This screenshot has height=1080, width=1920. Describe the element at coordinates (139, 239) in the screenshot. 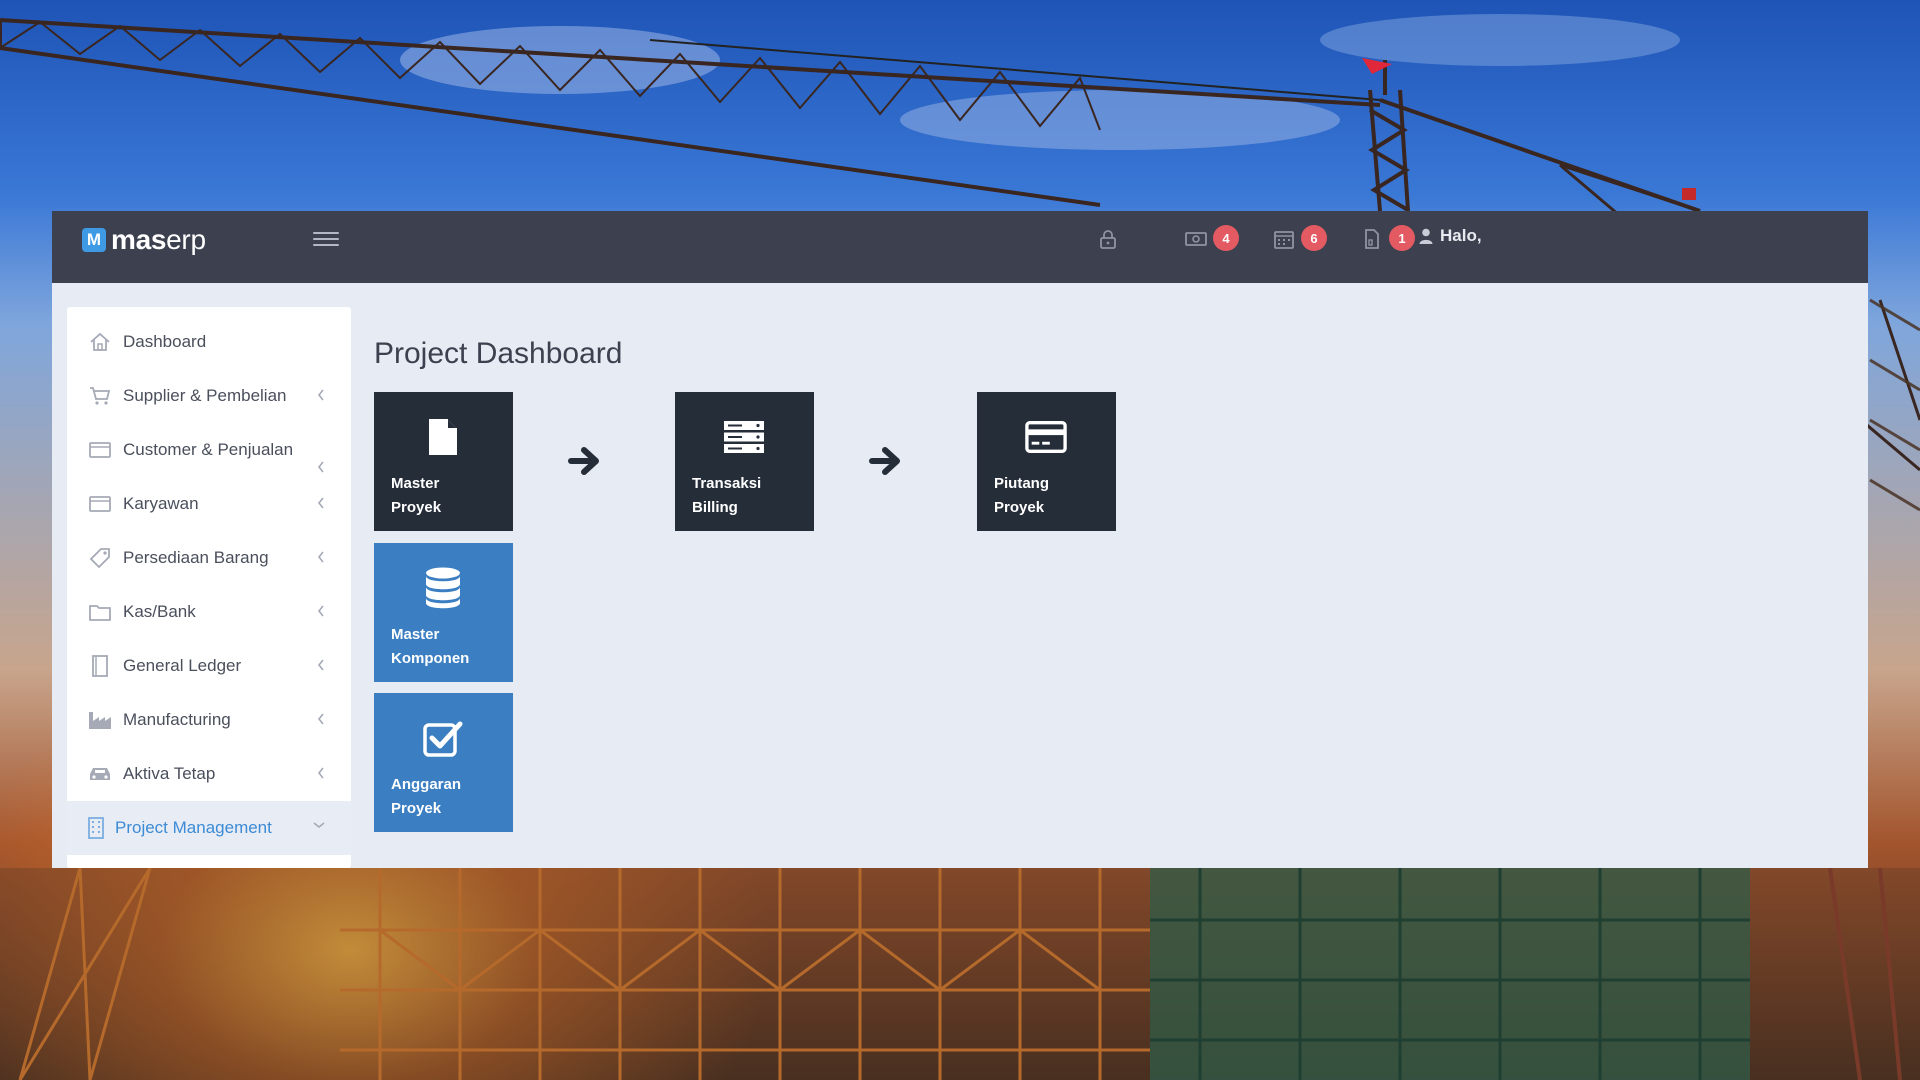

I see `logo-text-bold: mas` at that location.